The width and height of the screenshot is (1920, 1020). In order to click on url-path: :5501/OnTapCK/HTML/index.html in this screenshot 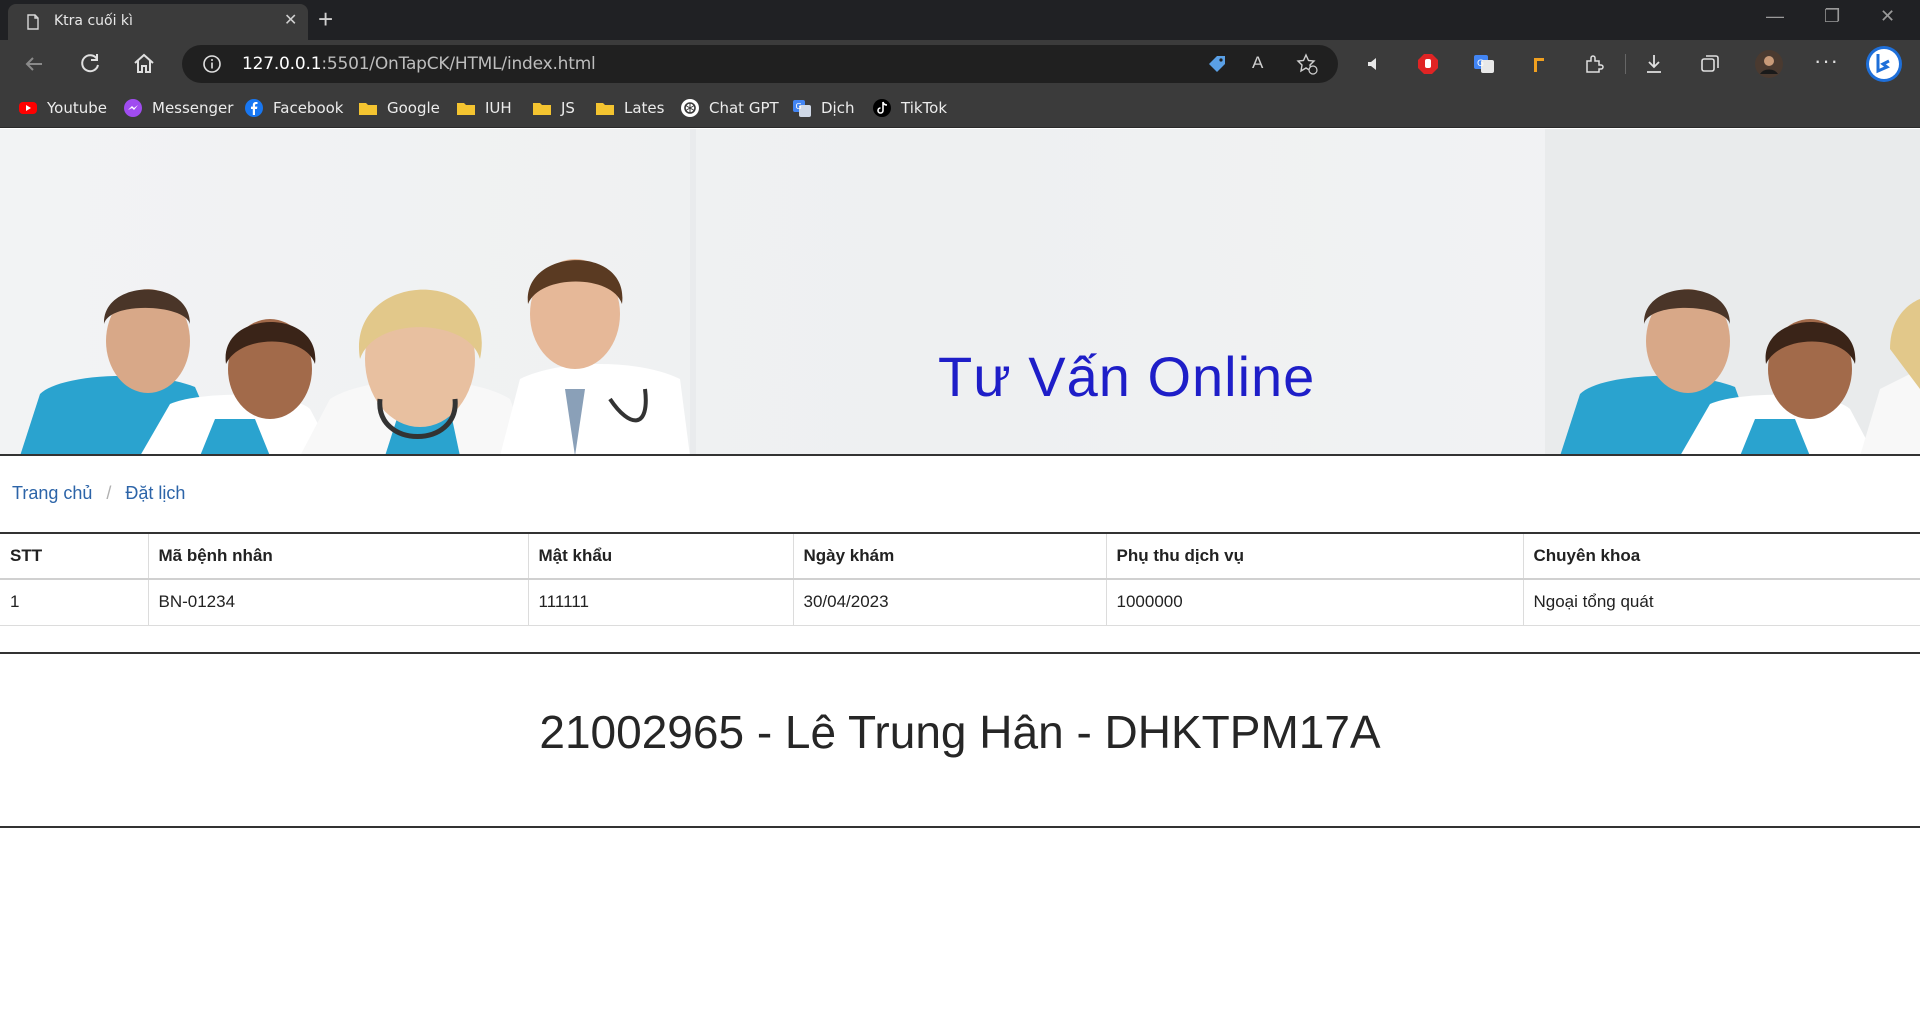, I will do `click(458, 64)`.